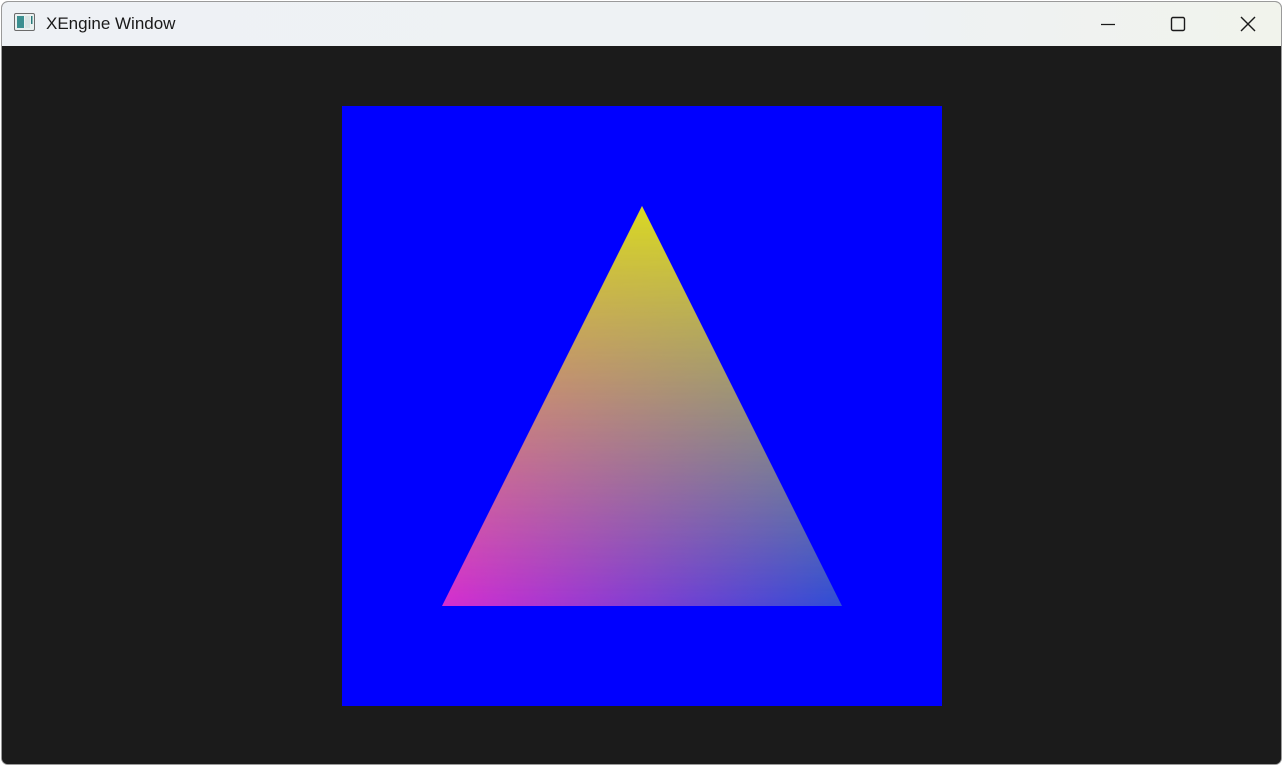 This screenshot has height=767, width=1284. Describe the element at coordinates (641, 24) in the screenshot. I see `title-bar: XEngine Window` at that location.